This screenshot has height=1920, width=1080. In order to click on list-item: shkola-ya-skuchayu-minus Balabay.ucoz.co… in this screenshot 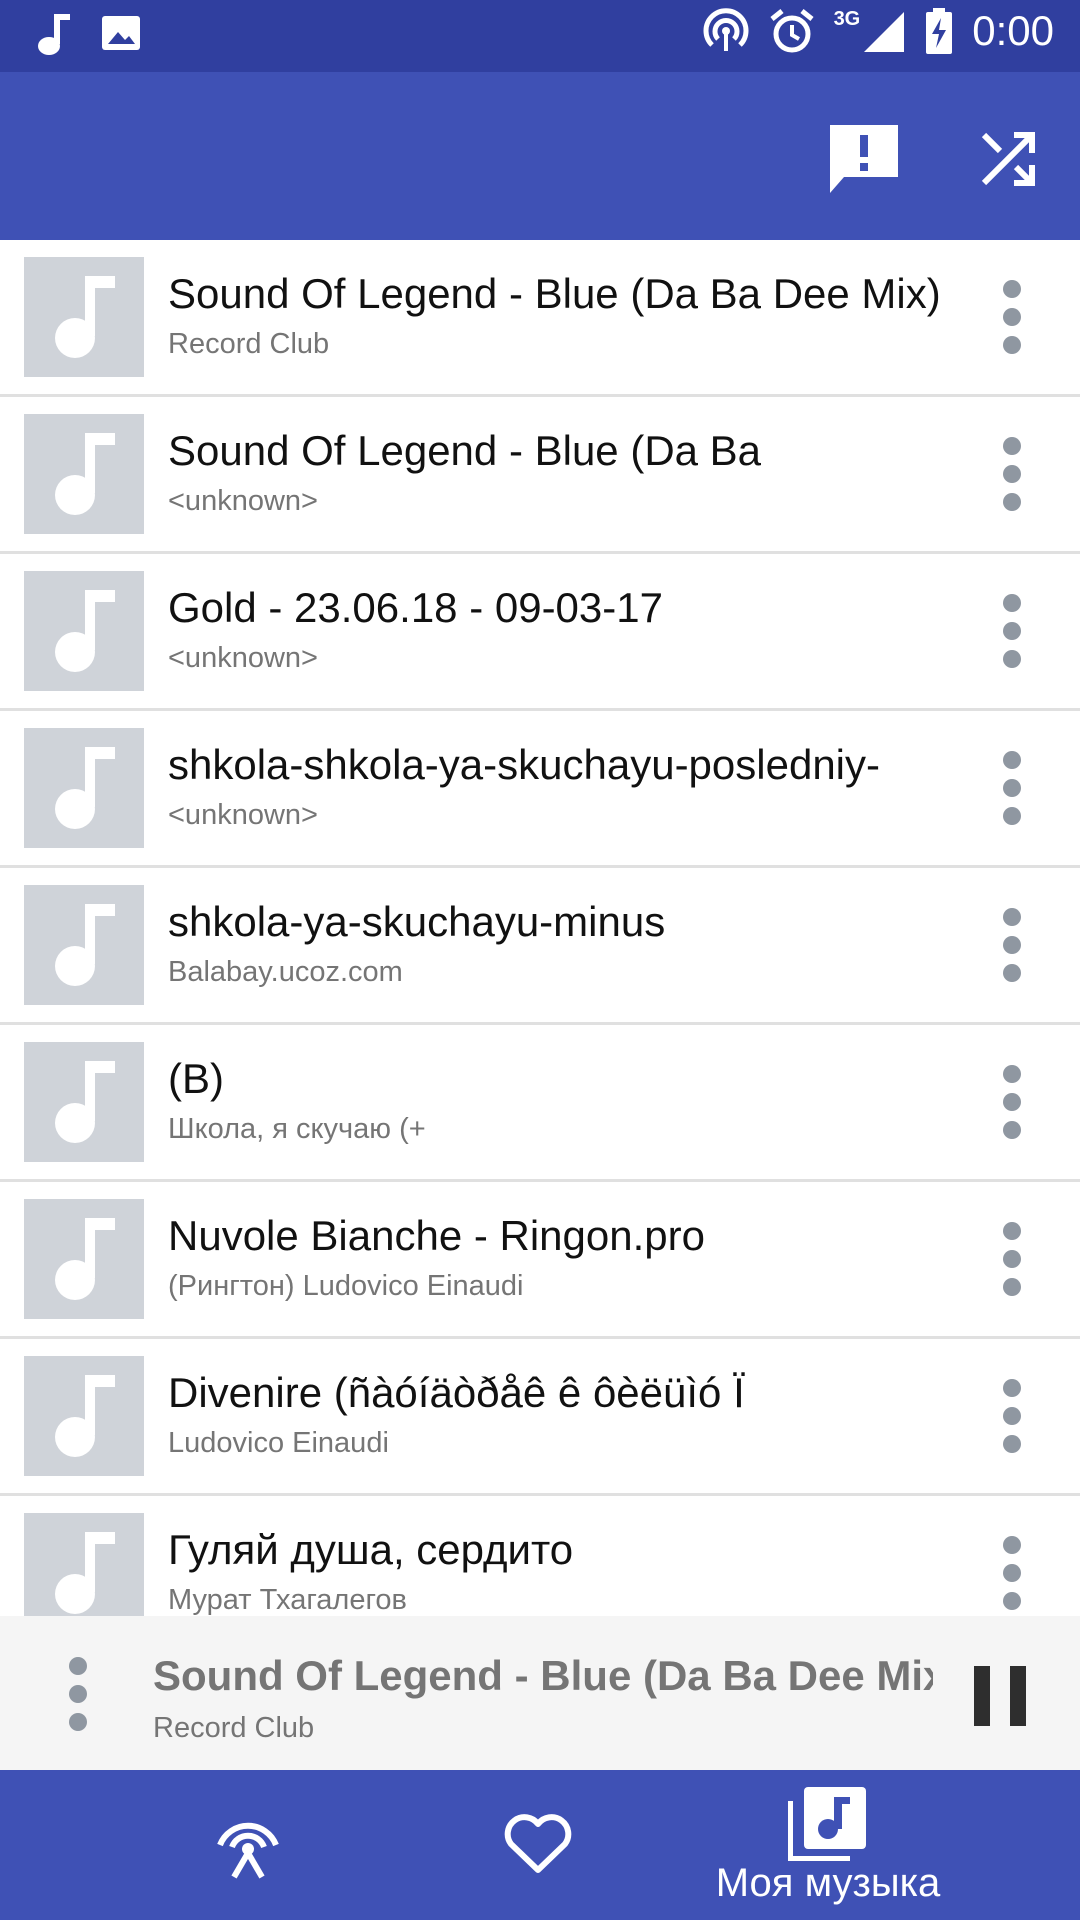, I will do `click(540, 946)`.